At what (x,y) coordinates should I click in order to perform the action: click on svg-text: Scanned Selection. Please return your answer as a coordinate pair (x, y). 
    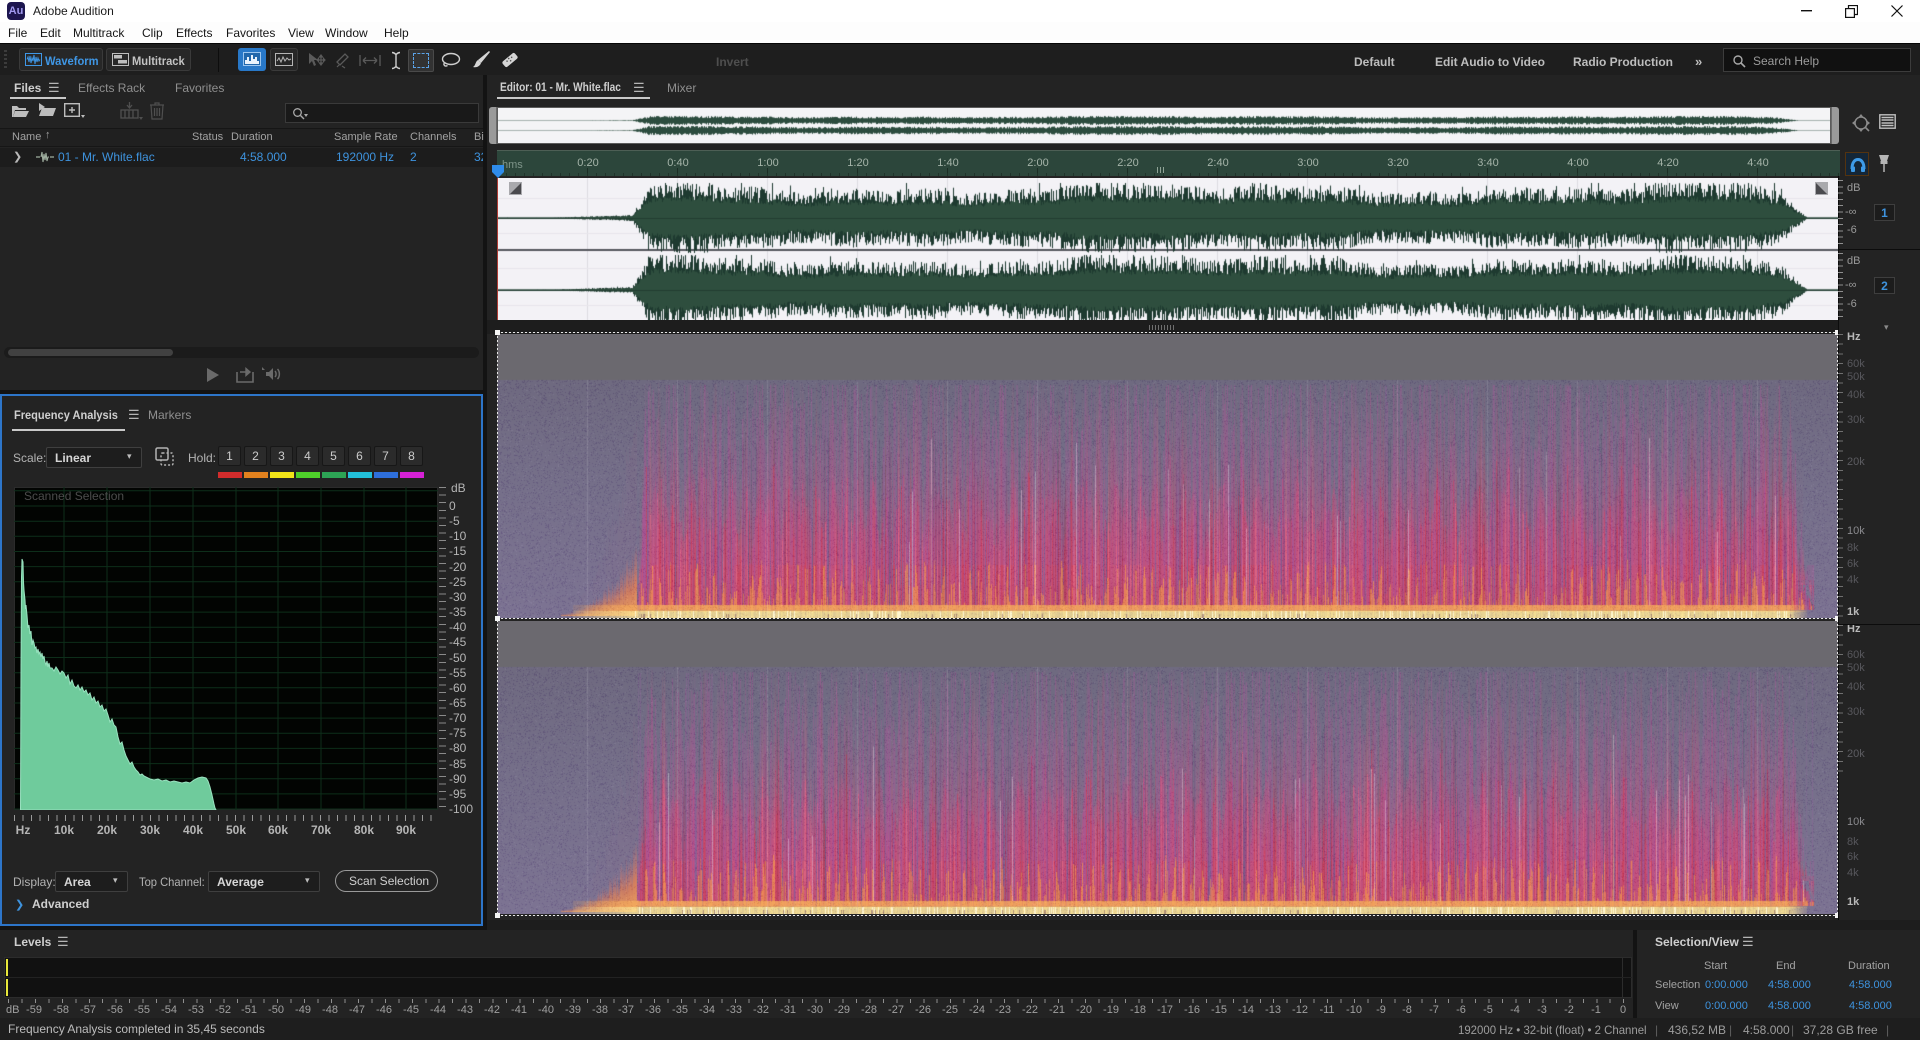
    Looking at the image, I should click on (74, 496).